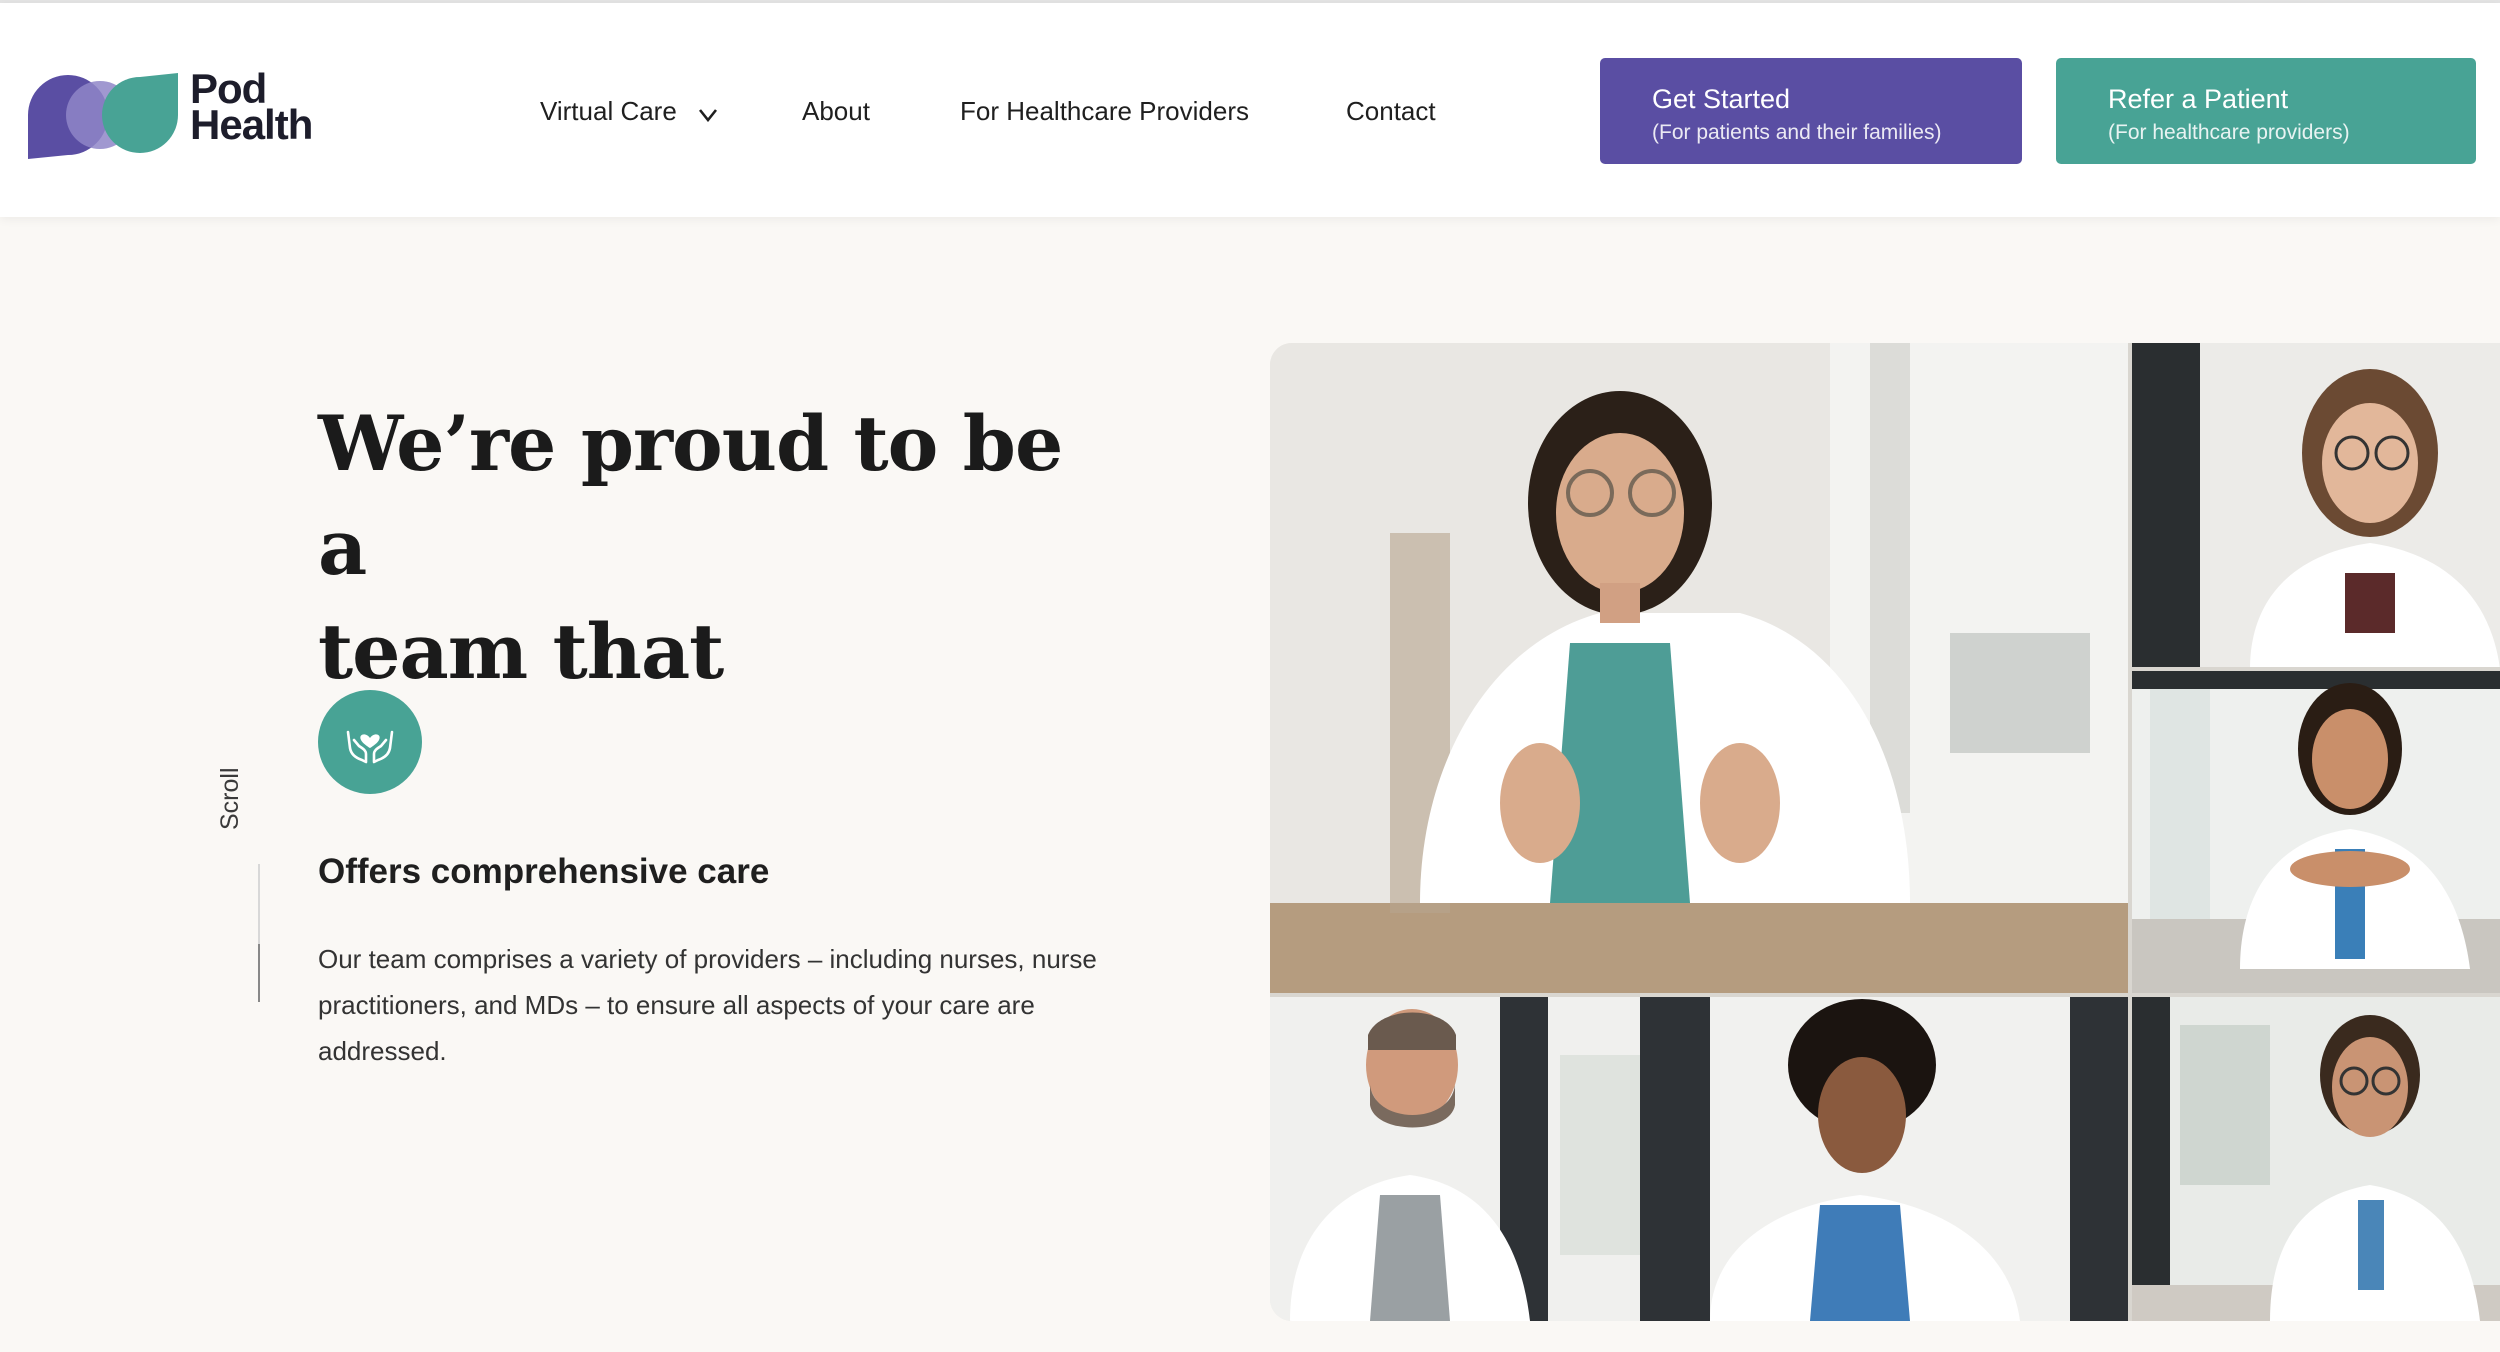 The height and width of the screenshot is (1352, 2500). Describe the element at coordinates (2315, 1158) in the screenshot. I see `photo-doctor-bottom-right` at that location.